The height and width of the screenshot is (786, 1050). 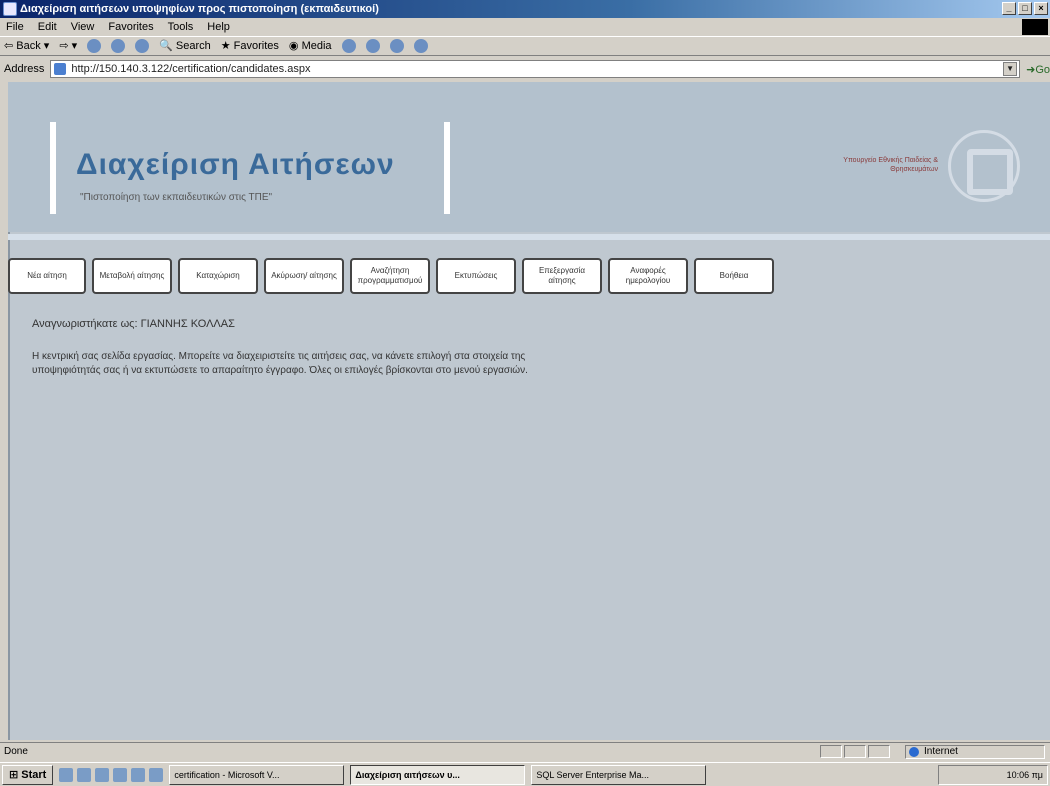 What do you see at coordinates (60, 69) in the screenshot?
I see `page-icon` at bounding box center [60, 69].